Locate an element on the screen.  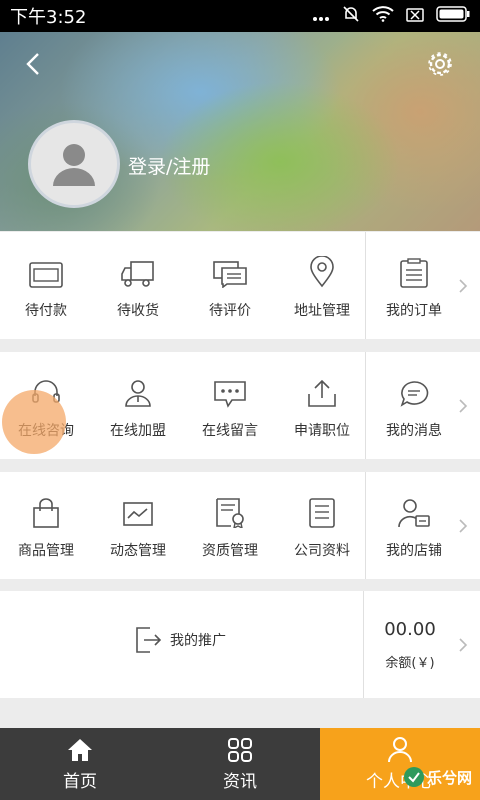
pending-receipt-button: 待收货 is located at coordinates (138, 285).